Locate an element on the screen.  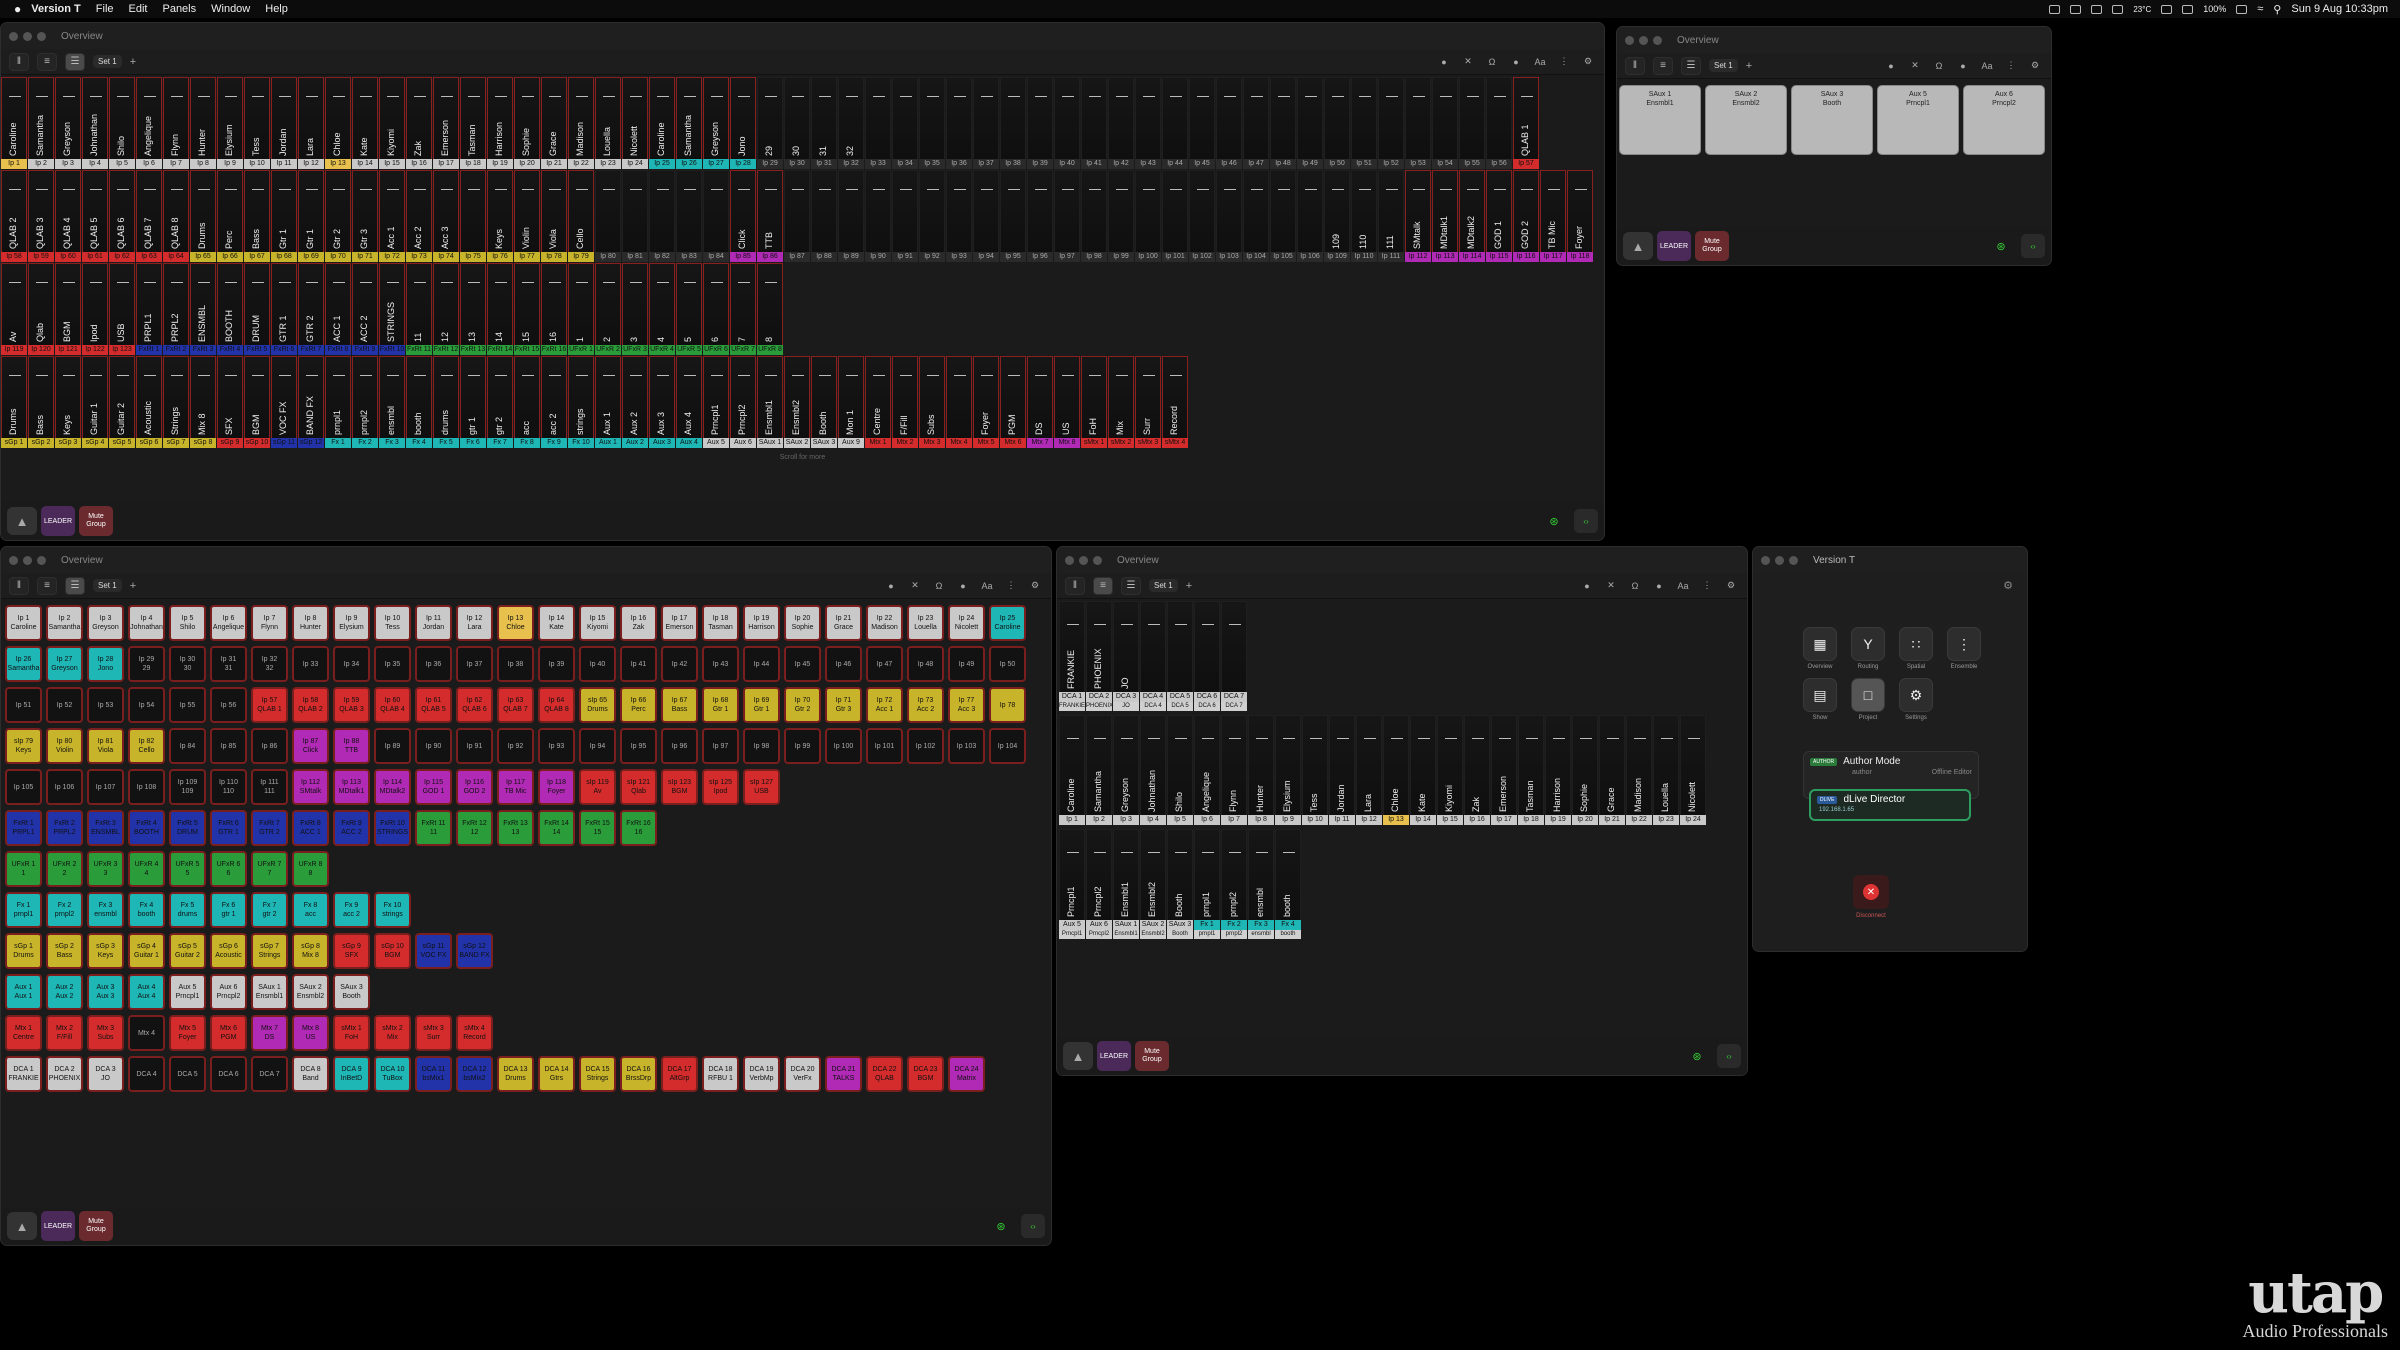
channel-tile: Ip 17 Emerson is located at coordinates (679, 623).